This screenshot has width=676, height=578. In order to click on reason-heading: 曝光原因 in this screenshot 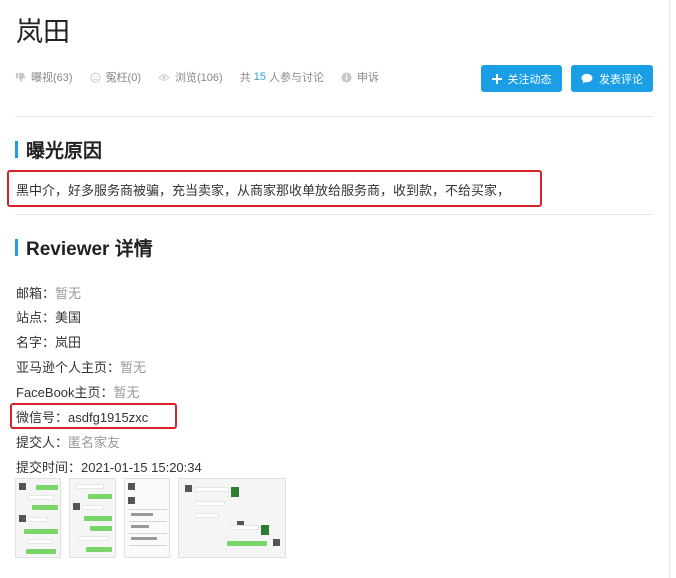, I will do `click(58, 150)`.